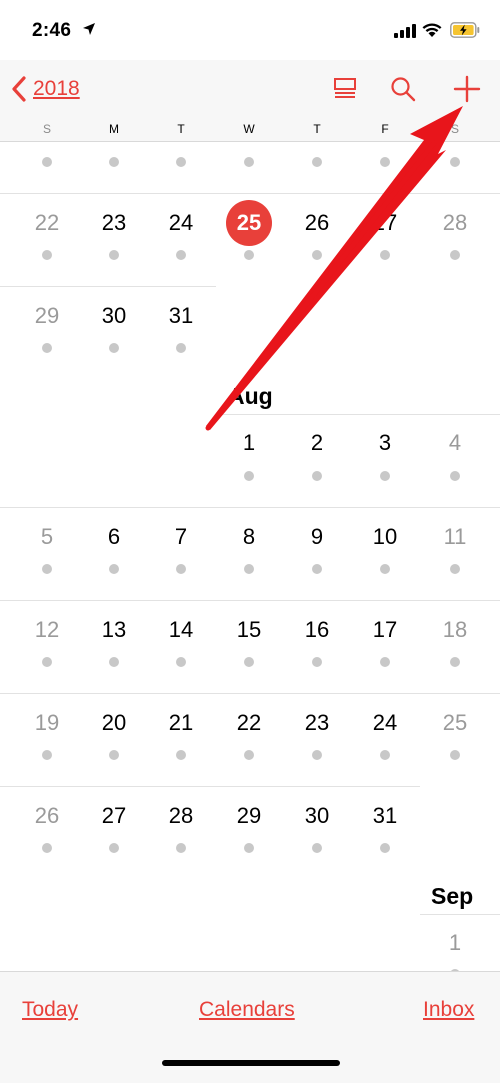 The width and height of the screenshot is (500, 1083). Describe the element at coordinates (385, 443) in the screenshot. I see `day-aug-3: 3` at that location.